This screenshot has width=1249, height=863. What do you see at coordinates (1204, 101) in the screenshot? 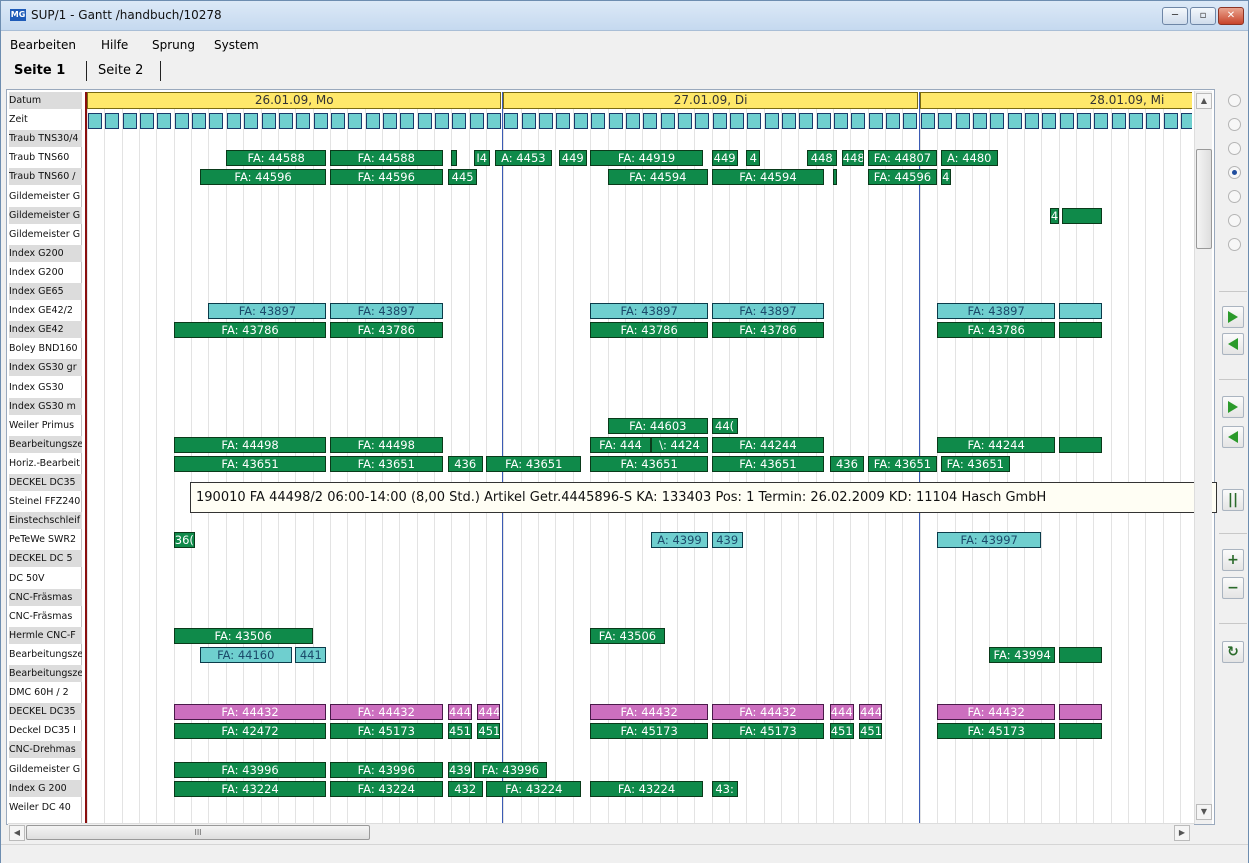
I see `scroll-up-button: ▲` at bounding box center [1204, 101].